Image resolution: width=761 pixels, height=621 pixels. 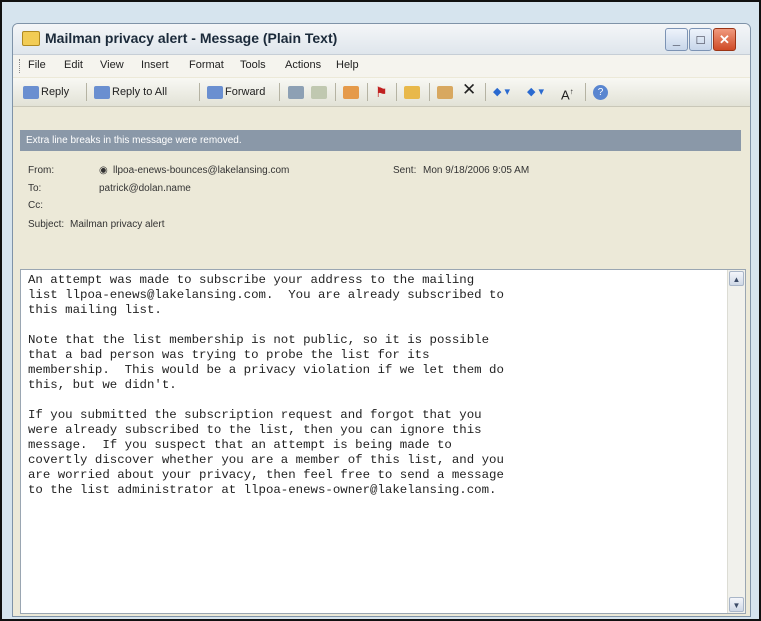 What do you see at coordinates (37, 65) in the screenshot?
I see `menu-file: File` at bounding box center [37, 65].